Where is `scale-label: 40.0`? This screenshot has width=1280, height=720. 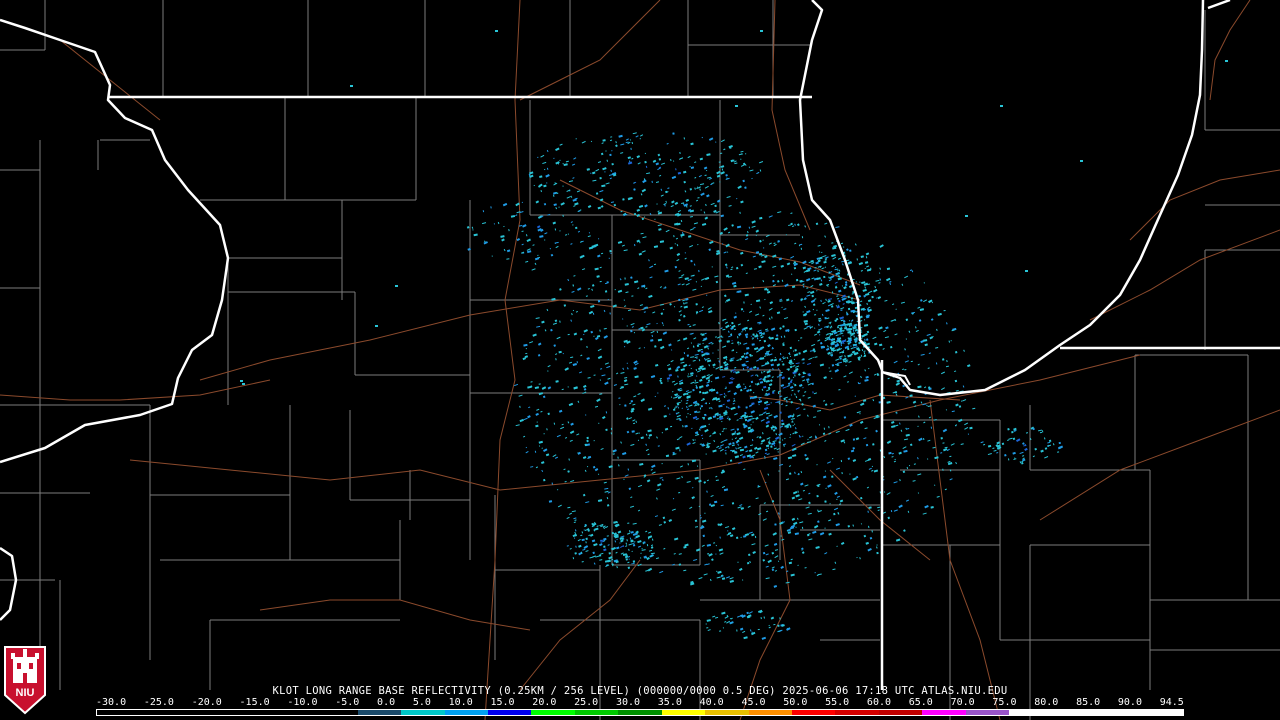
scale-label: 40.0 is located at coordinates (711, 702).